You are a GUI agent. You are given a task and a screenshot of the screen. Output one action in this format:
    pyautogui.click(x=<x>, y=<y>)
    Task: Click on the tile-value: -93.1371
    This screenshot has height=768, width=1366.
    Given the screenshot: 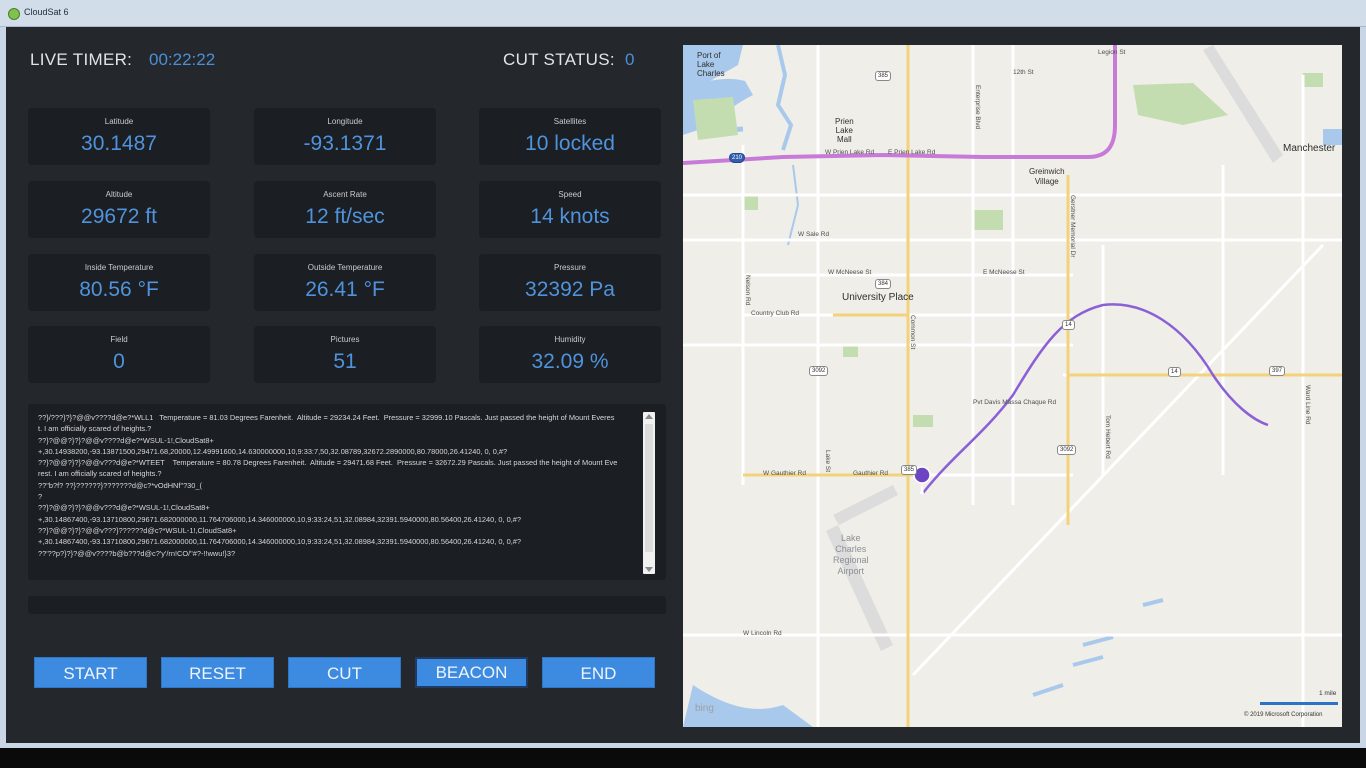 What is the action you would take?
    pyautogui.click(x=345, y=143)
    